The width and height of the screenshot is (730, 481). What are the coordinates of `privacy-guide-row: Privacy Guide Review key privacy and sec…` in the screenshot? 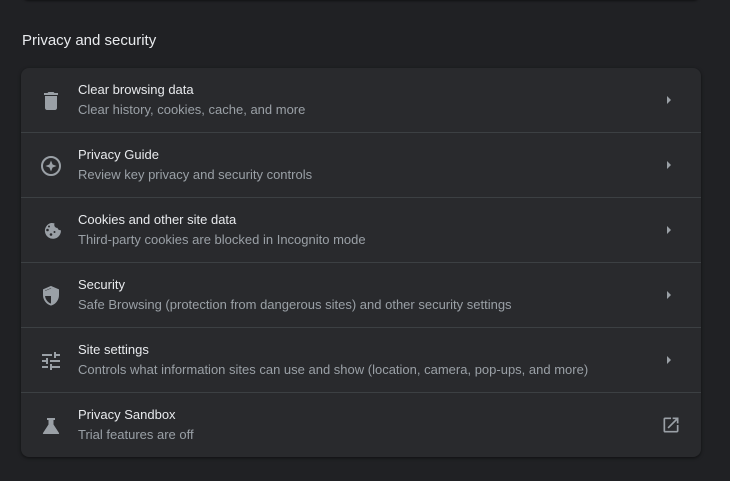 It's located at (361, 164).